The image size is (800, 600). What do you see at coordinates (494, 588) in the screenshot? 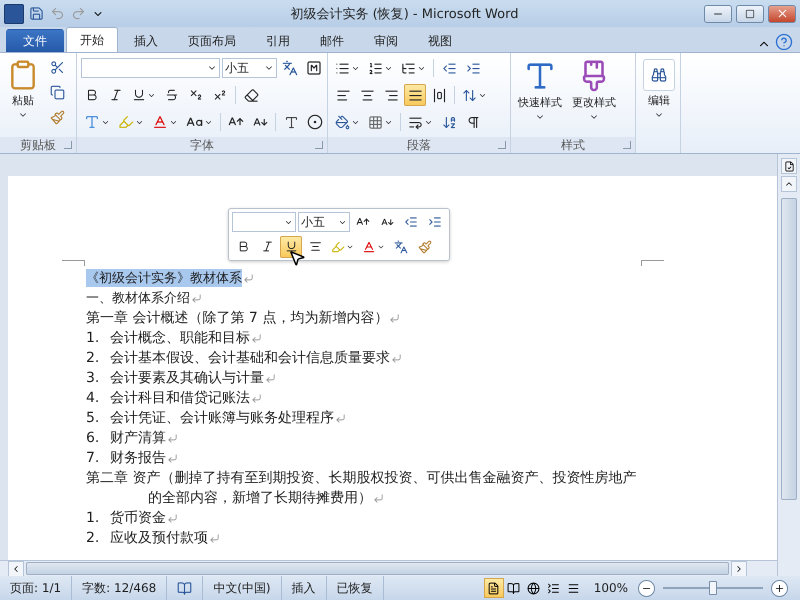
I see `view-button` at bounding box center [494, 588].